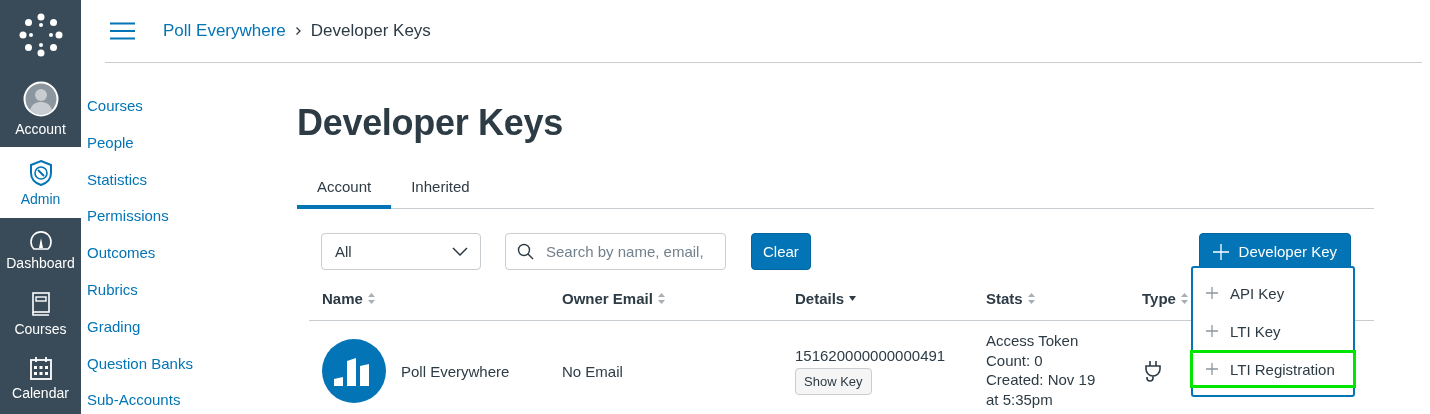 This screenshot has height=414, width=1430. Describe the element at coordinates (1159, 298) in the screenshot. I see `column-header: Type` at that location.